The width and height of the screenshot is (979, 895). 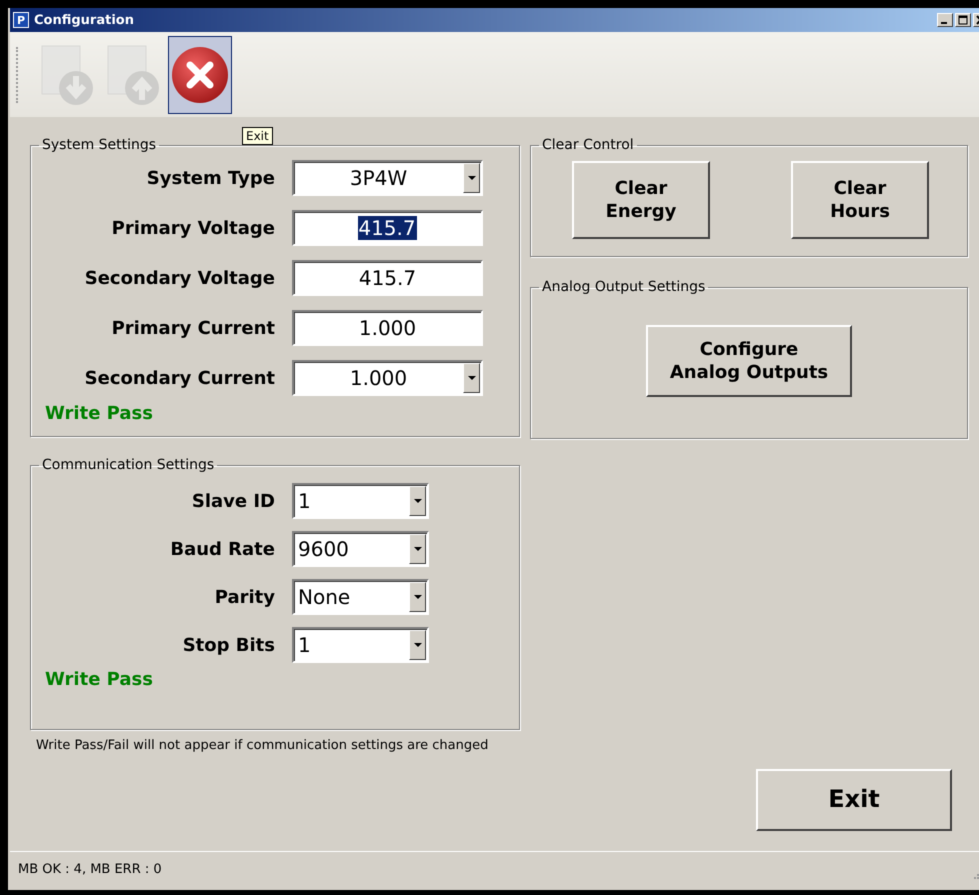 I want to click on window-title: Configuration, so click(x=84, y=20).